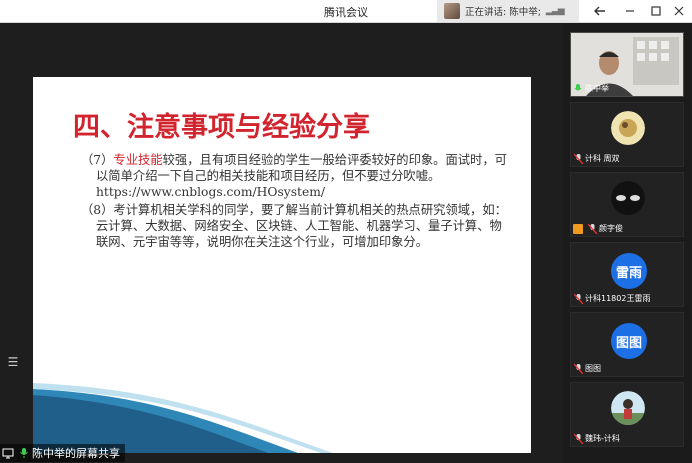 Image resolution: width=692 pixels, height=463 pixels. What do you see at coordinates (598, 228) in the screenshot?
I see `participant-label: 颜字俊` at bounding box center [598, 228].